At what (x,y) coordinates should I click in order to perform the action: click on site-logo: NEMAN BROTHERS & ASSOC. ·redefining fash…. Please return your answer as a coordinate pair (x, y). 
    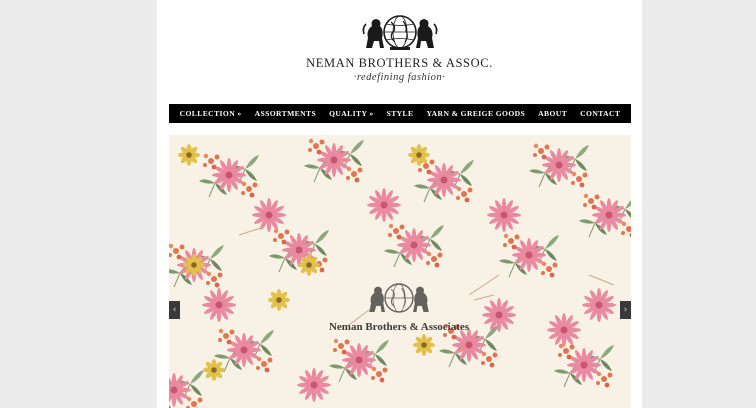
    Looking at the image, I should click on (399, 47).